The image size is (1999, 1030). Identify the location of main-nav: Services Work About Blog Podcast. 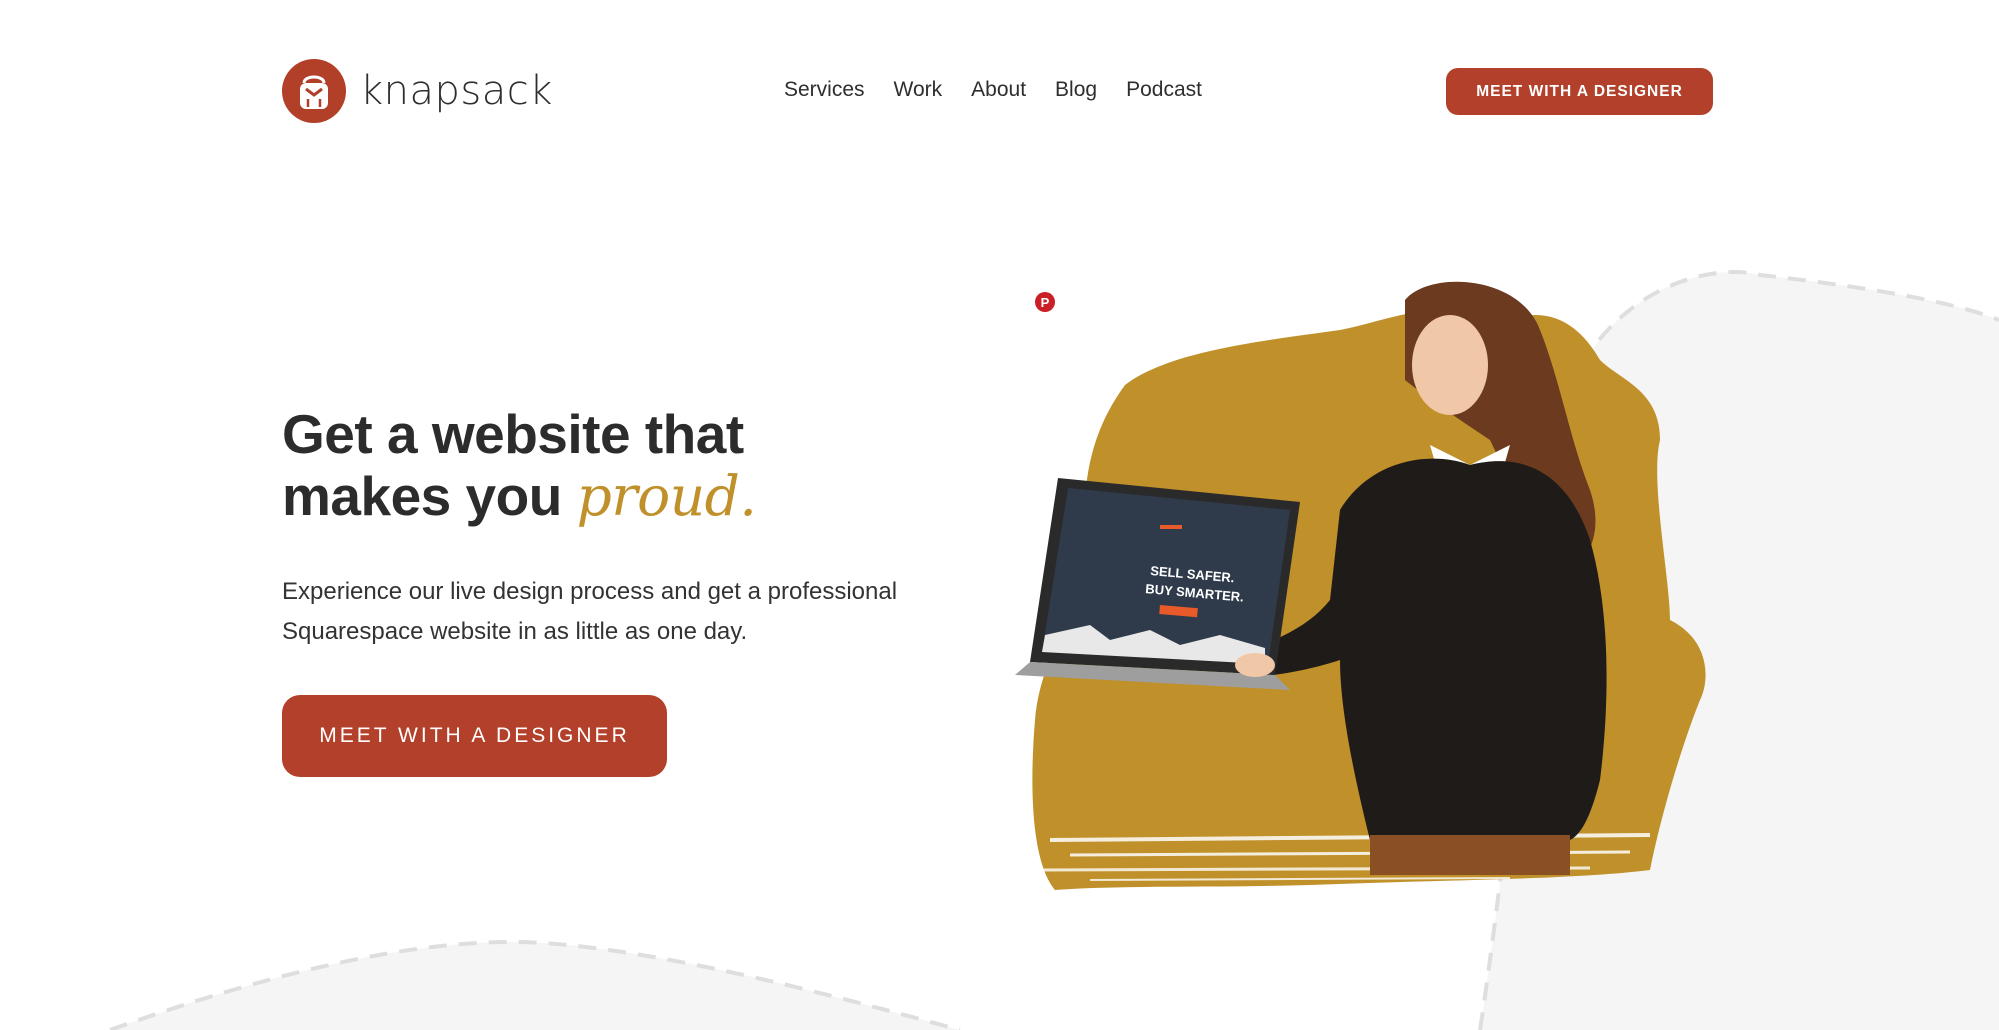
(1007, 90).